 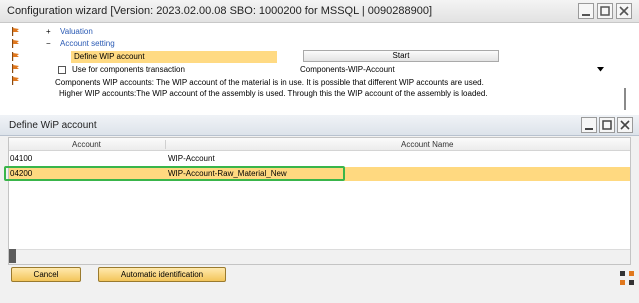 I want to click on use-for-components-checkbox, so click(x=62, y=70).